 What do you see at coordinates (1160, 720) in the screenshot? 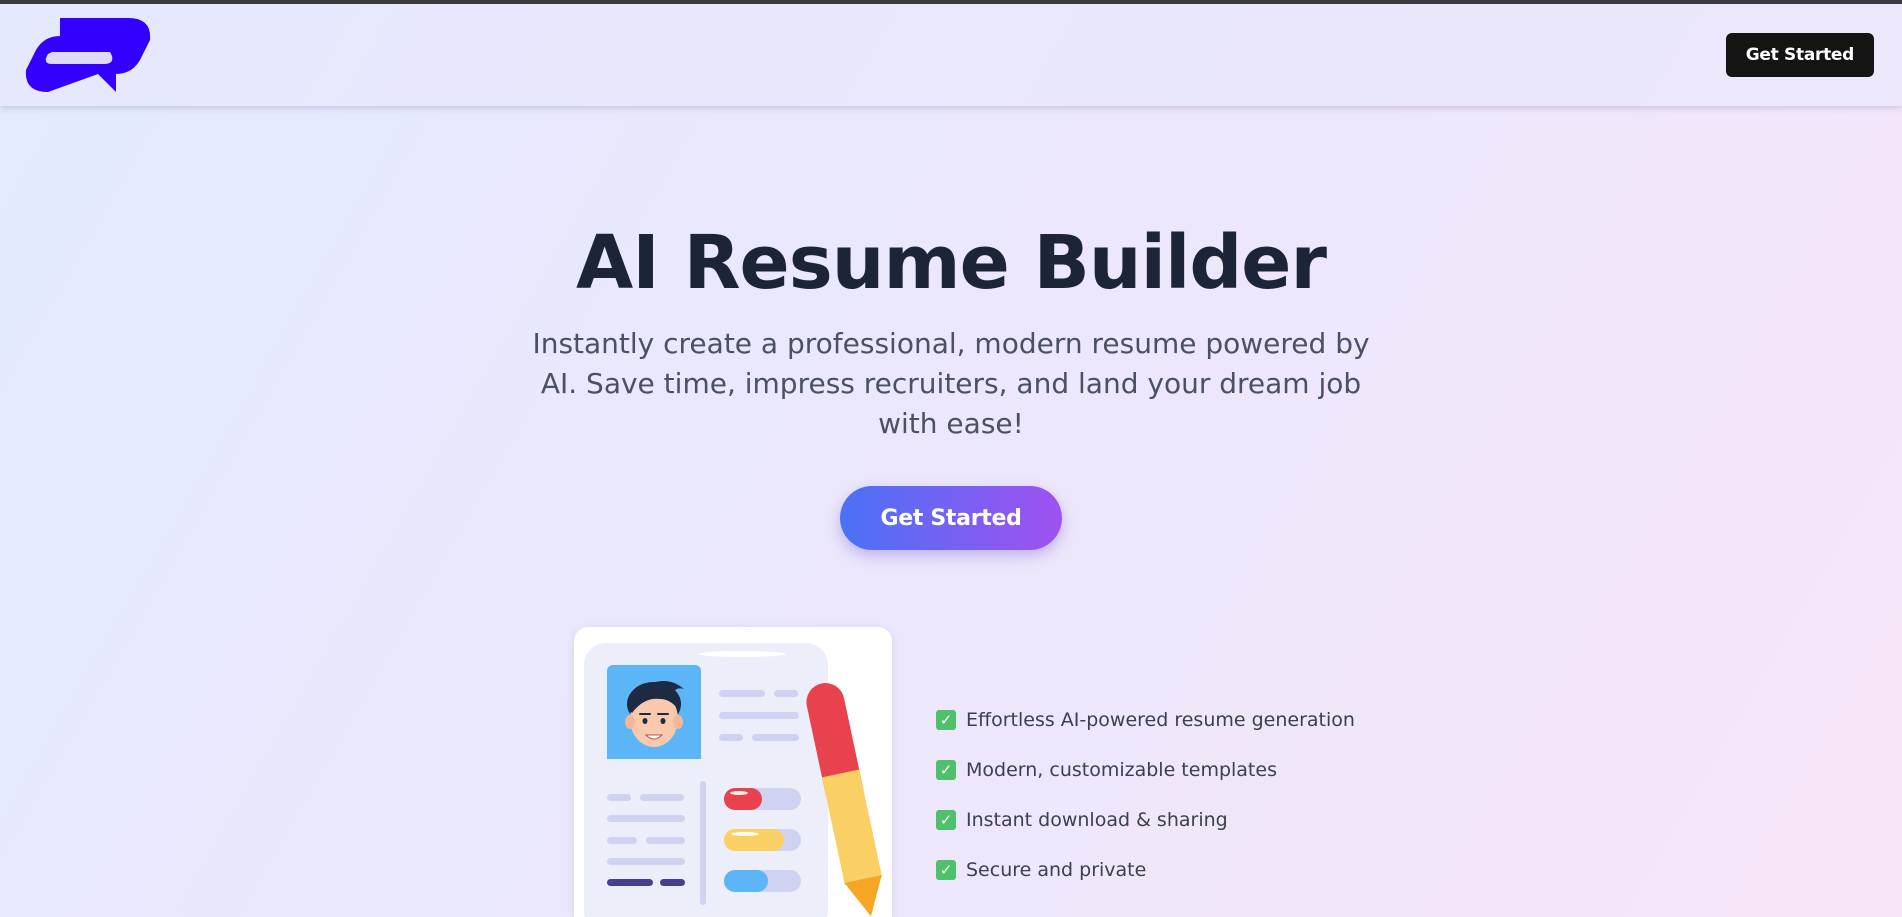
I see `feature-label: Effortless AI-powered resume generation` at bounding box center [1160, 720].